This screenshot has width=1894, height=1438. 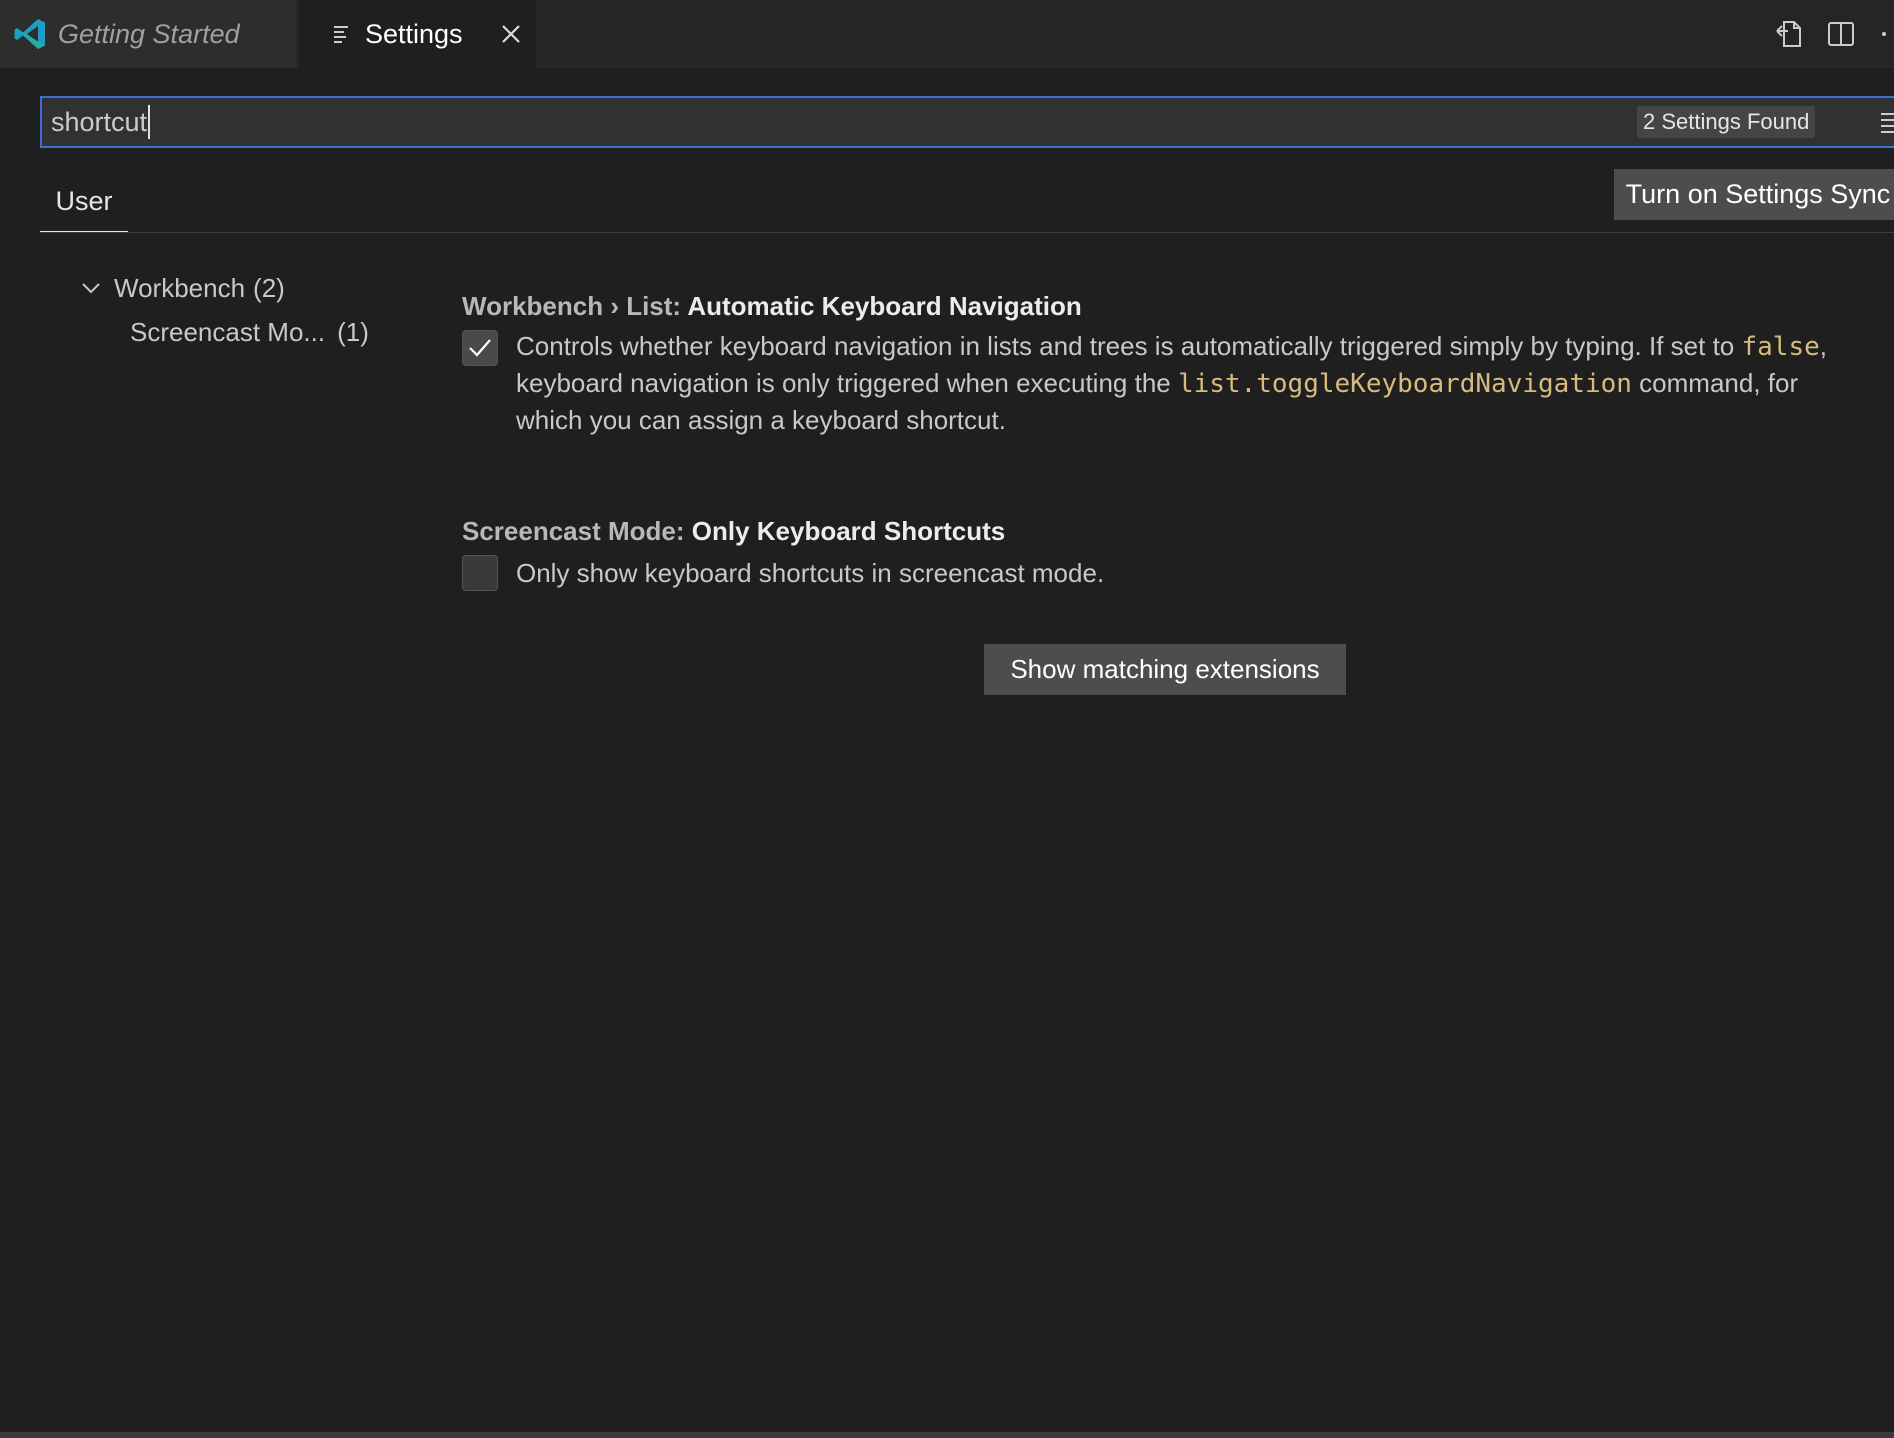 What do you see at coordinates (511, 34) in the screenshot?
I see `close-icon` at bounding box center [511, 34].